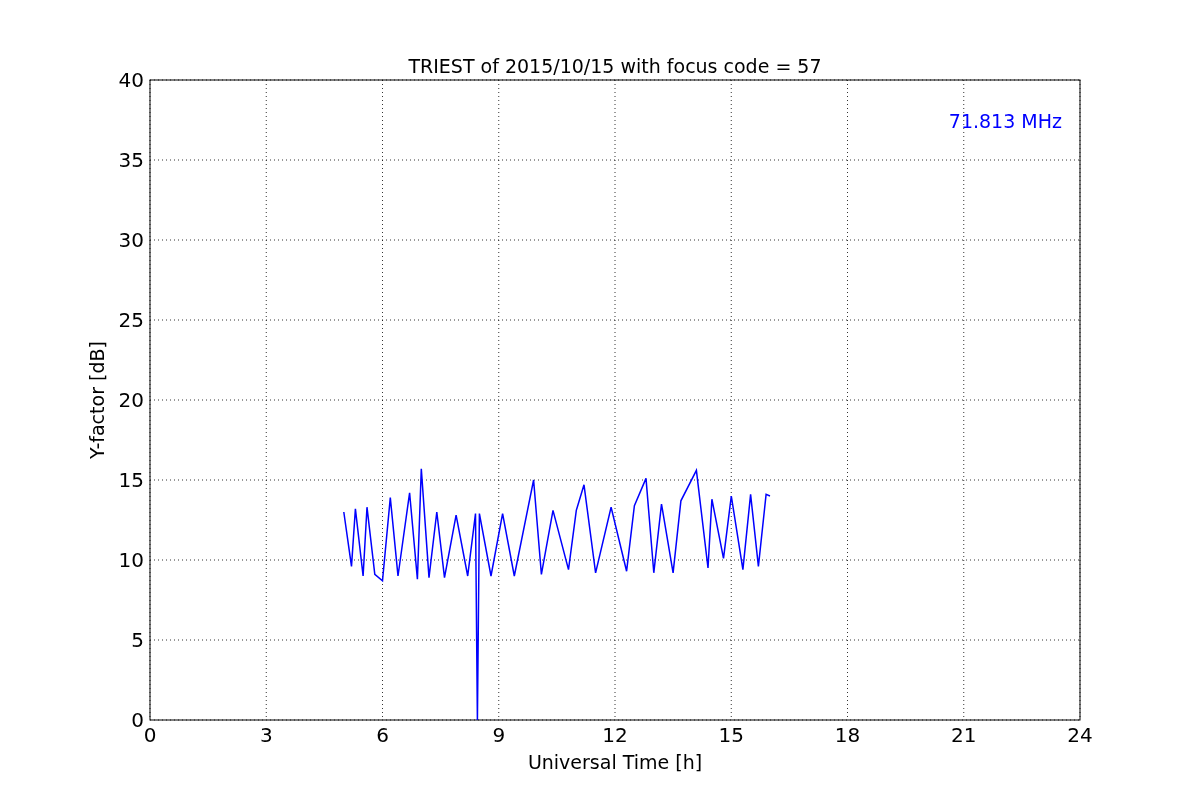 The image size is (1200, 800). What do you see at coordinates (131, 80) in the screenshot?
I see `y-tick-label: 40` at bounding box center [131, 80].